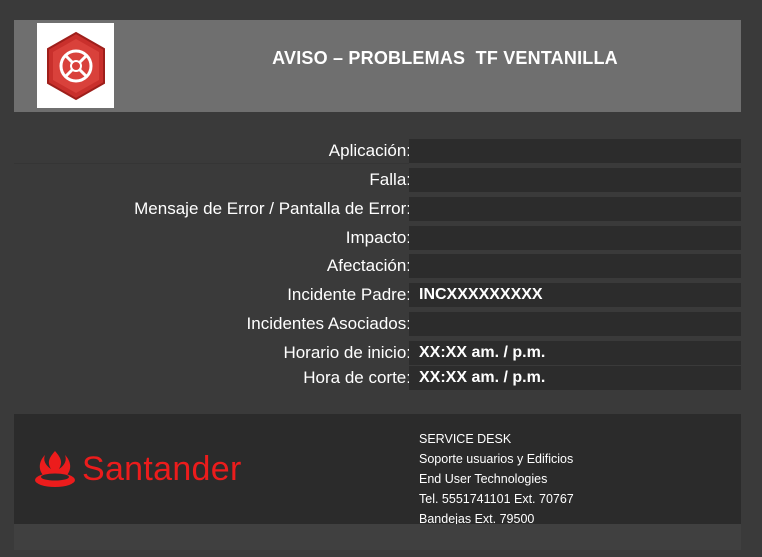 The height and width of the screenshot is (557, 762). I want to click on form-row-afectacion: Afectación:, so click(377, 266).